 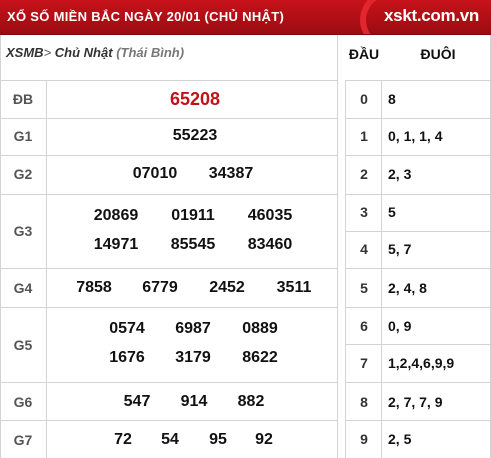 I want to click on prize-number-g2: 34387, so click(x=231, y=173).